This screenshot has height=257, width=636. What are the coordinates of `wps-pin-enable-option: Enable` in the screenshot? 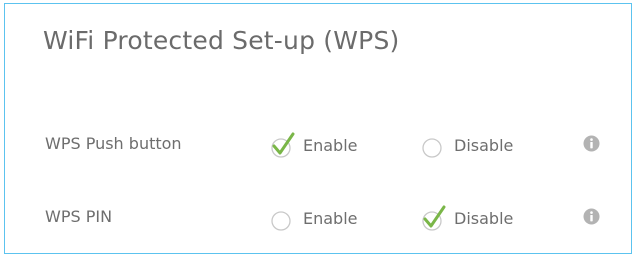 It's located at (322, 218).